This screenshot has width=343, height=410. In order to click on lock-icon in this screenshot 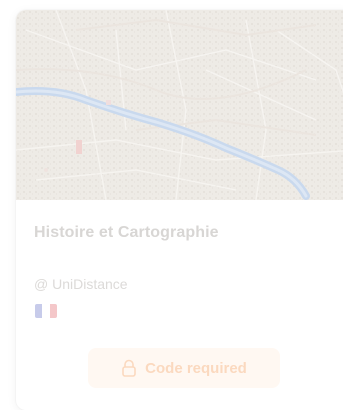, I will do `click(129, 368)`.